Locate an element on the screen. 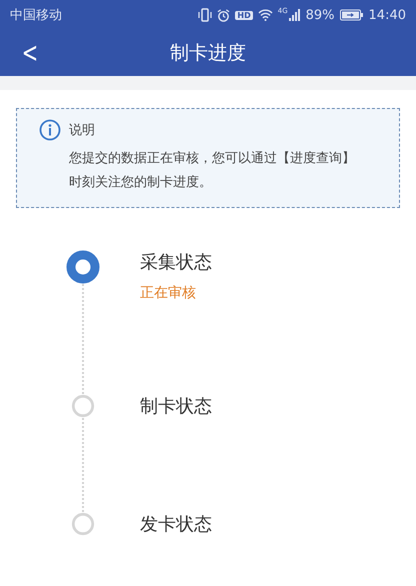 The height and width of the screenshot is (586, 416). alarm-icon is located at coordinates (223, 15).